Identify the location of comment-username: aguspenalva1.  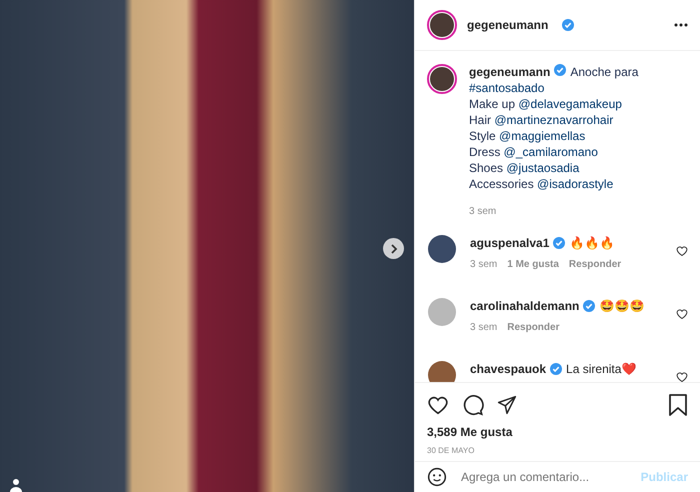
(510, 243).